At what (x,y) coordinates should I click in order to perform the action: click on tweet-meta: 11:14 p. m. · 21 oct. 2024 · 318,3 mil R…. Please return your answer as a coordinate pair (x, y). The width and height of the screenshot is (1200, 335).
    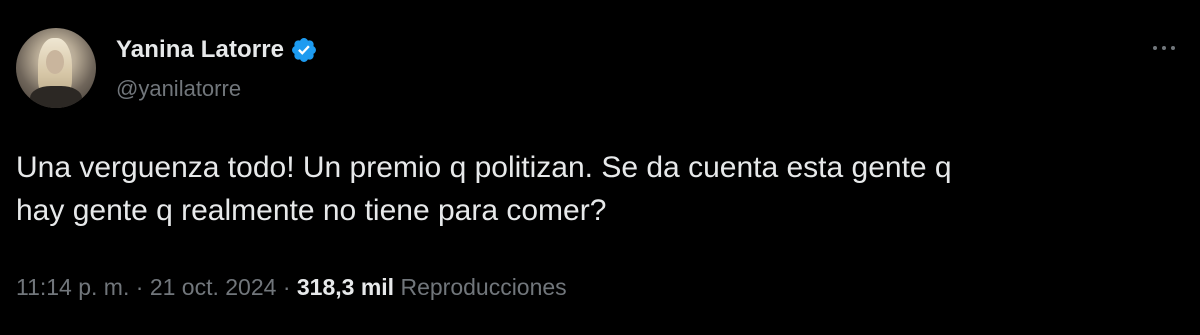
    Looking at the image, I should click on (291, 287).